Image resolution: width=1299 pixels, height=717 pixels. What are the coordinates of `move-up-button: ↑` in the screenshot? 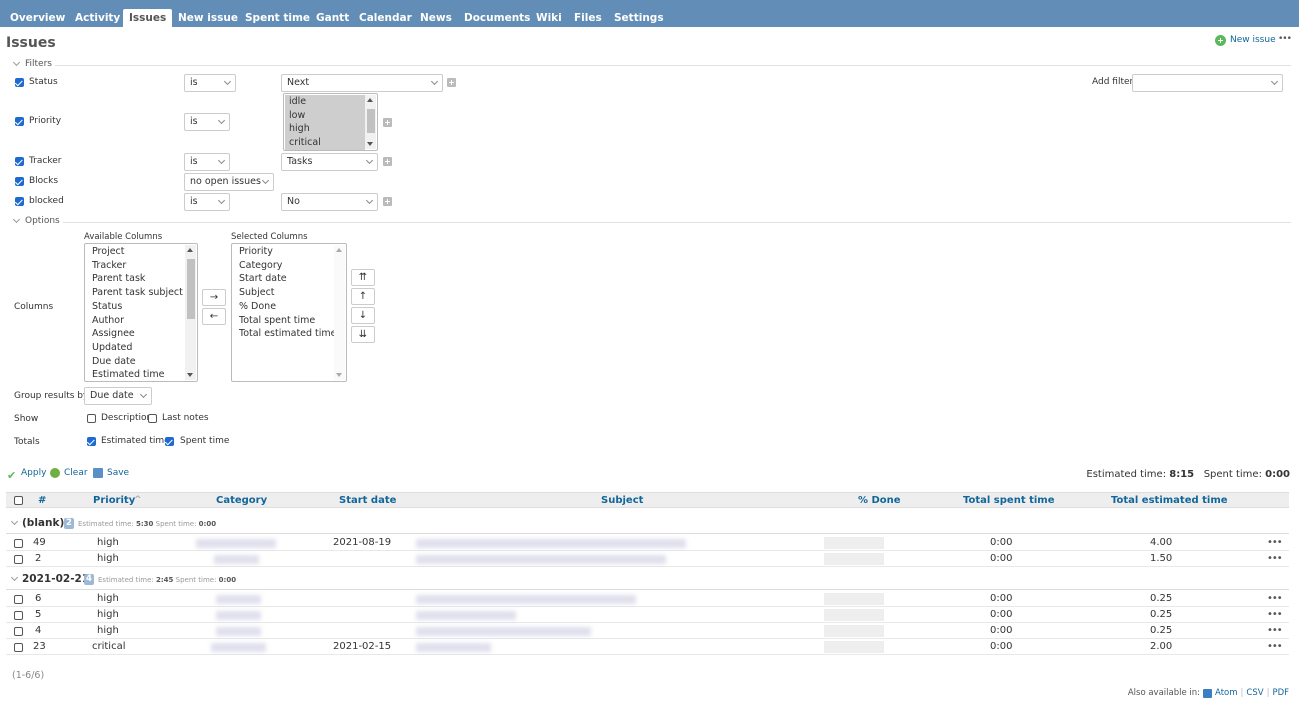 It's located at (363, 296).